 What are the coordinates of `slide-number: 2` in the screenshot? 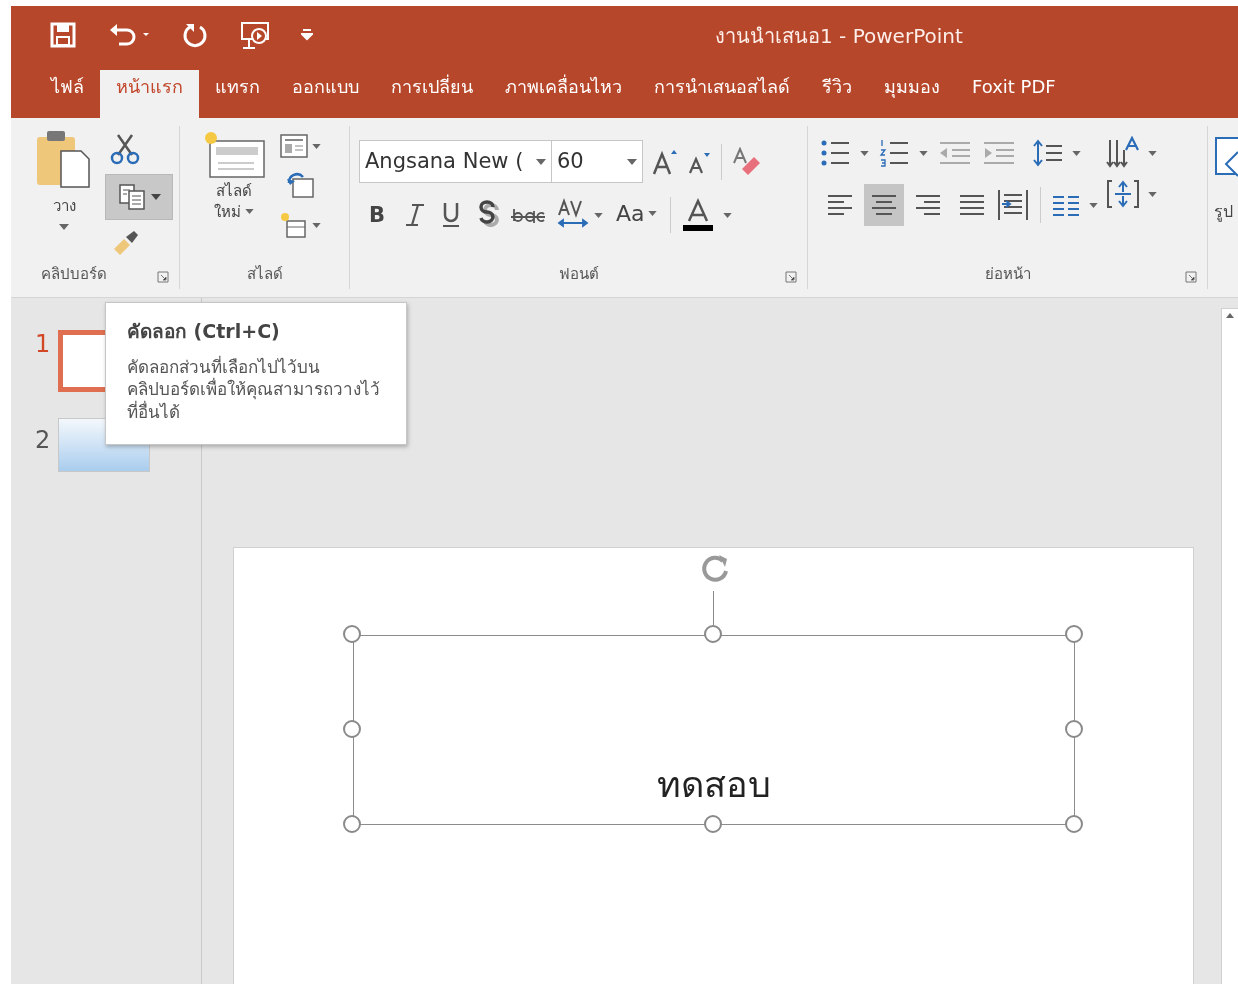 It's located at (43, 440).